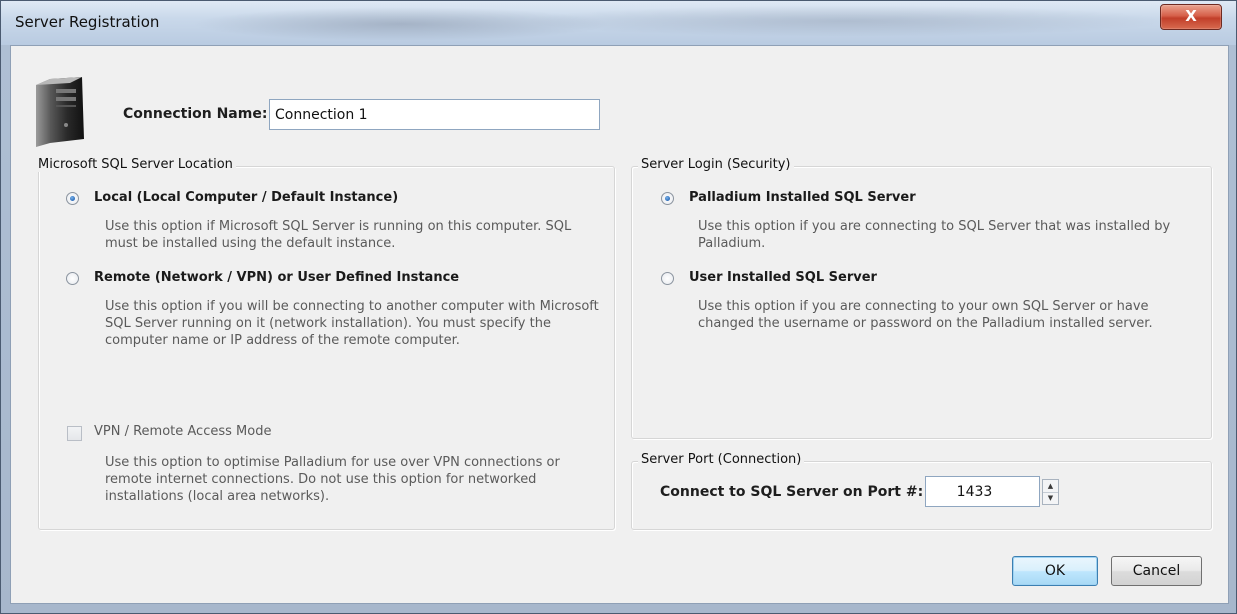  I want to click on ok-button: OK, so click(1055, 571).